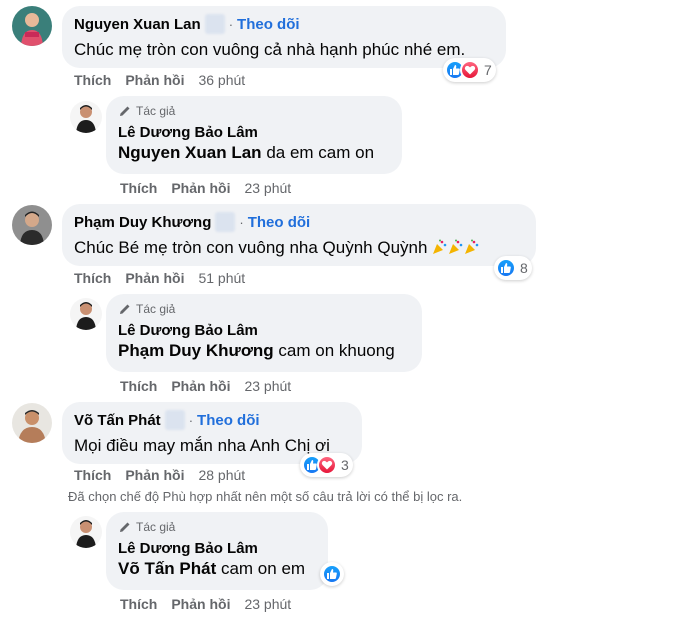  I want to click on commenter-name: Phạm Duy Khương, so click(142, 222).